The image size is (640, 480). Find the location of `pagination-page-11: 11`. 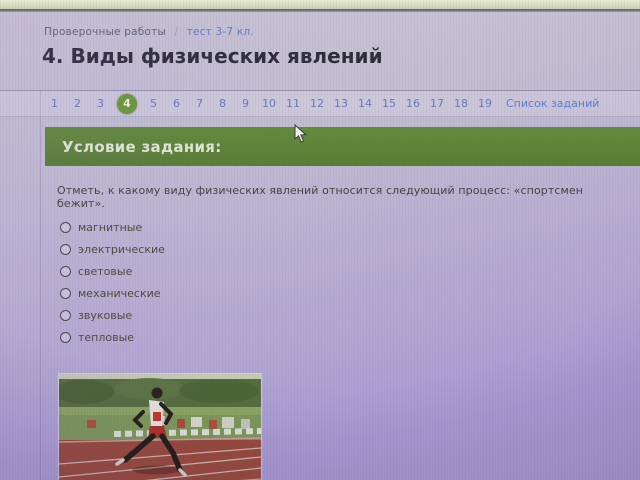

pagination-page-11: 11 is located at coordinates (293, 104).